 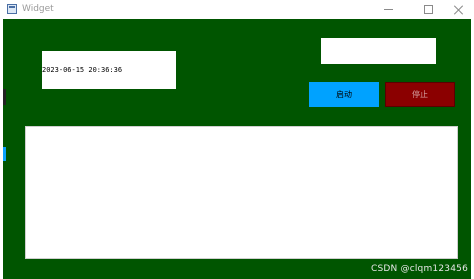 What do you see at coordinates (419, 269) in the screenshot?
I see `watermark: CSDN @clqm123456` at bounding box center [419, 269].